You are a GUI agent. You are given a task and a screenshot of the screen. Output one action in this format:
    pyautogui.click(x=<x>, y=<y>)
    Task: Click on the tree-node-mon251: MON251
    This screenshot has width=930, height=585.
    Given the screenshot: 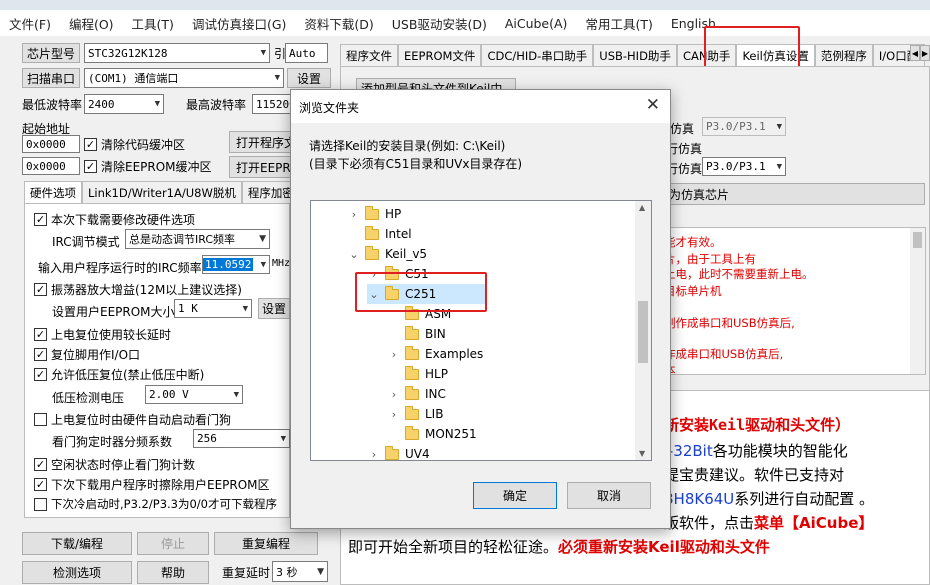 What is the action you would take?
    pyautogui.click(x=432, y=434)
    